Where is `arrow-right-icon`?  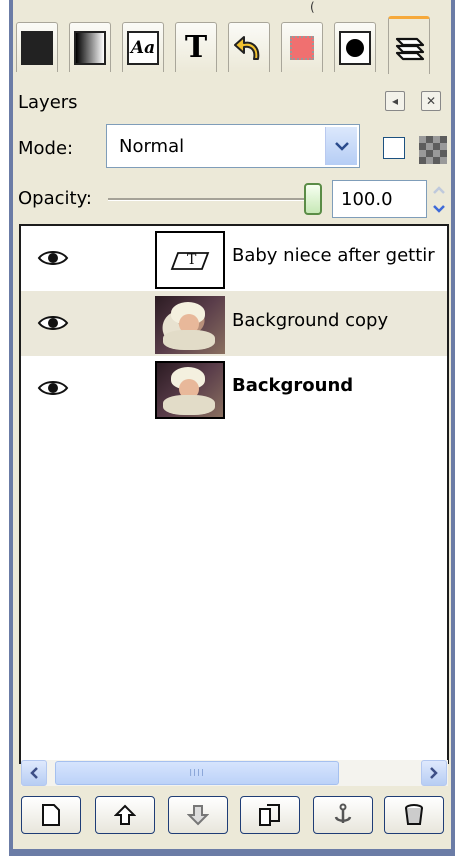 arrow-right-icon is located at coordinates (434, 773).